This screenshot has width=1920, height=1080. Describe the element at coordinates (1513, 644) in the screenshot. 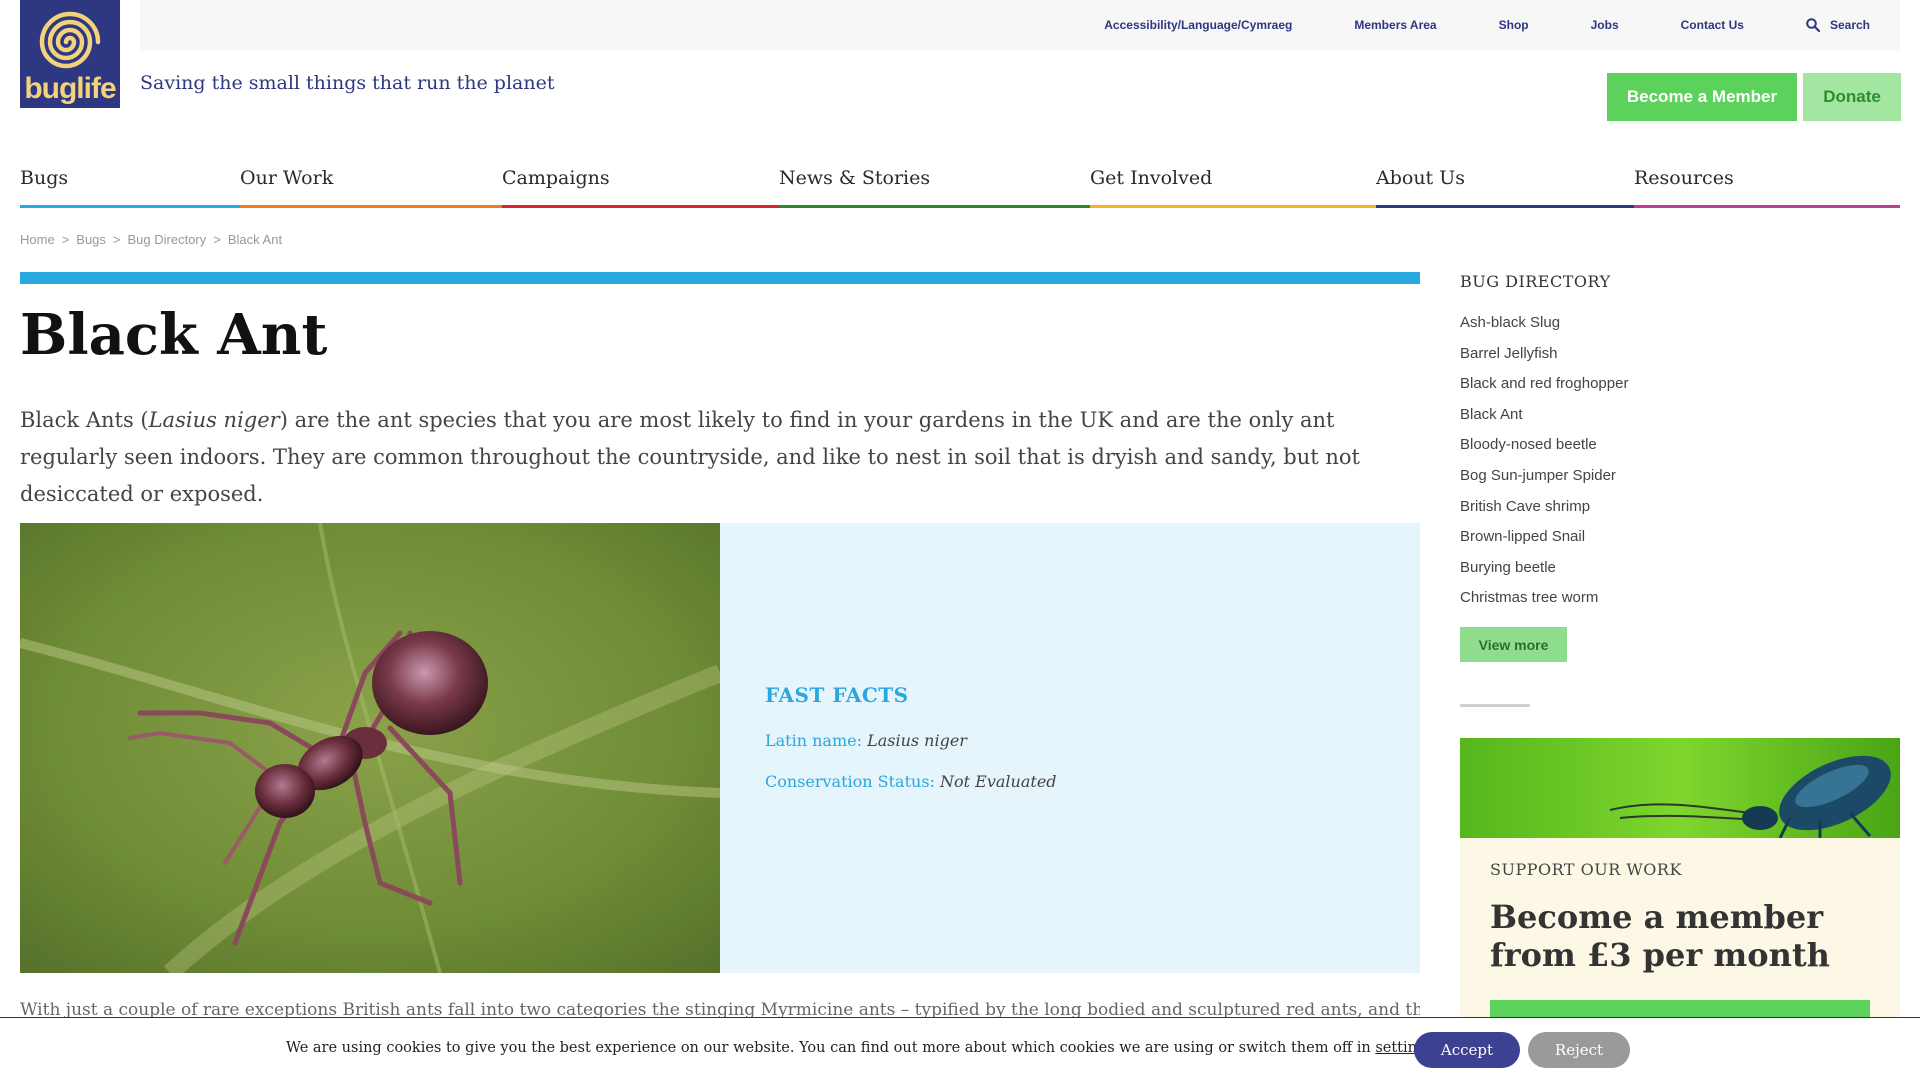

I see `view-more-button: View more` at that location.